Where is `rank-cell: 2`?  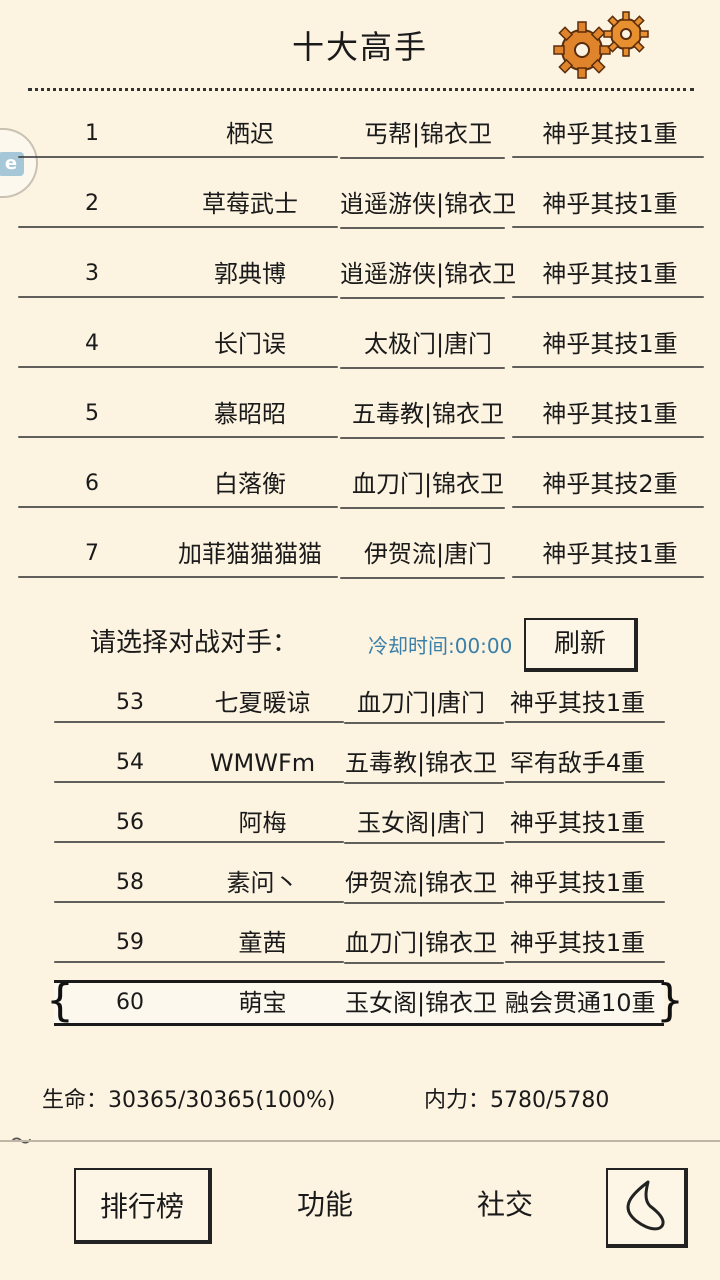
rank-cell: 2 is located at coordinates (92, 203).